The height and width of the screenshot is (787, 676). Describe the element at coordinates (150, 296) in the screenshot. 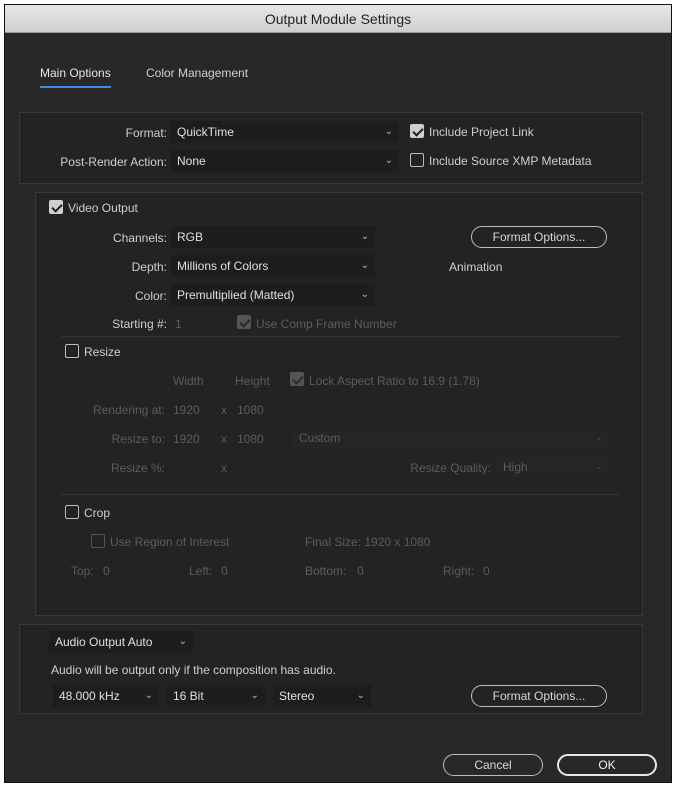

I see `color-label: Color:` at that location.